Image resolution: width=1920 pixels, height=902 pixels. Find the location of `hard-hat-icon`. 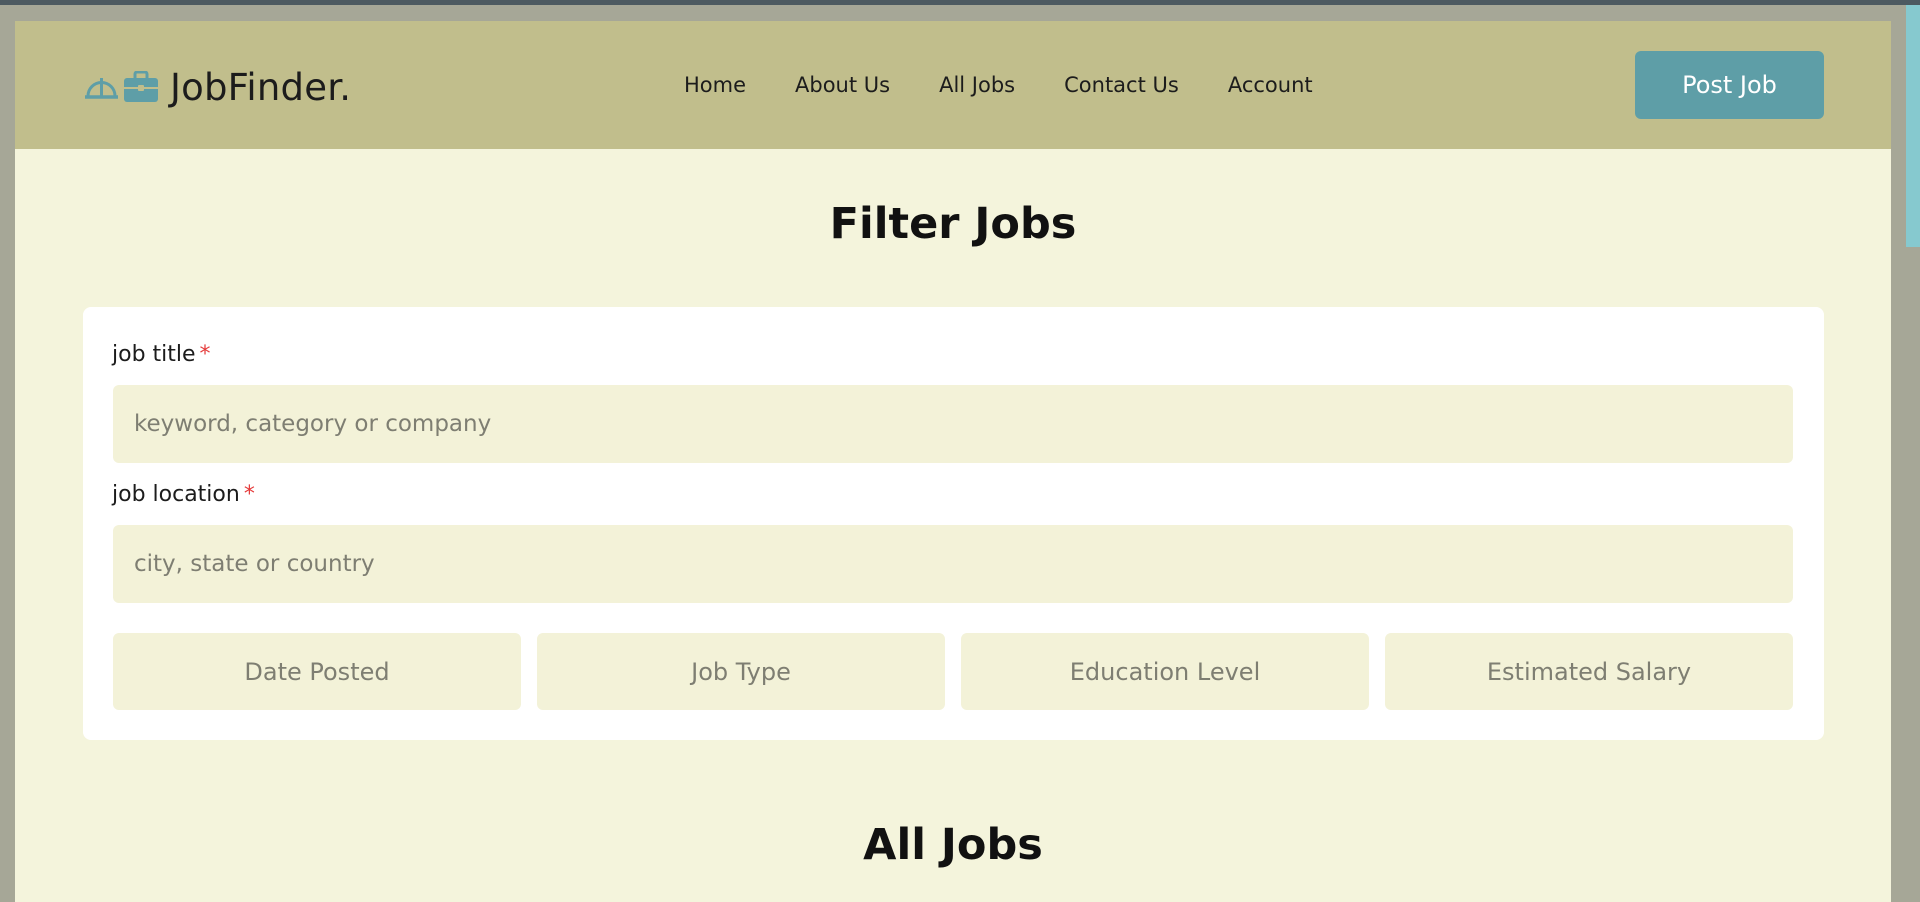

hard-hat-icon is located at coordinates (101, 87).